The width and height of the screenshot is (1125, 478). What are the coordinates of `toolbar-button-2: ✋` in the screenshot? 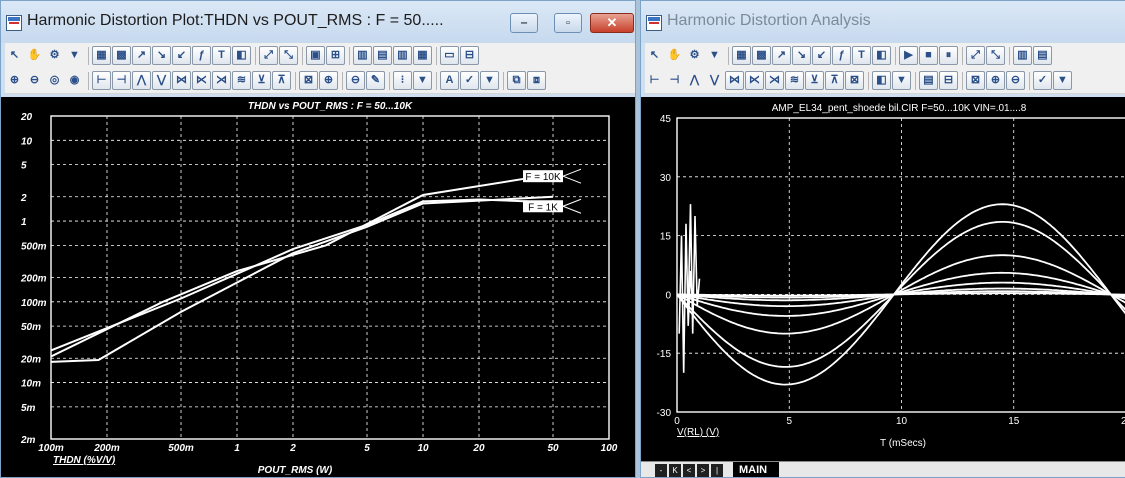 It's located at (674, 55).